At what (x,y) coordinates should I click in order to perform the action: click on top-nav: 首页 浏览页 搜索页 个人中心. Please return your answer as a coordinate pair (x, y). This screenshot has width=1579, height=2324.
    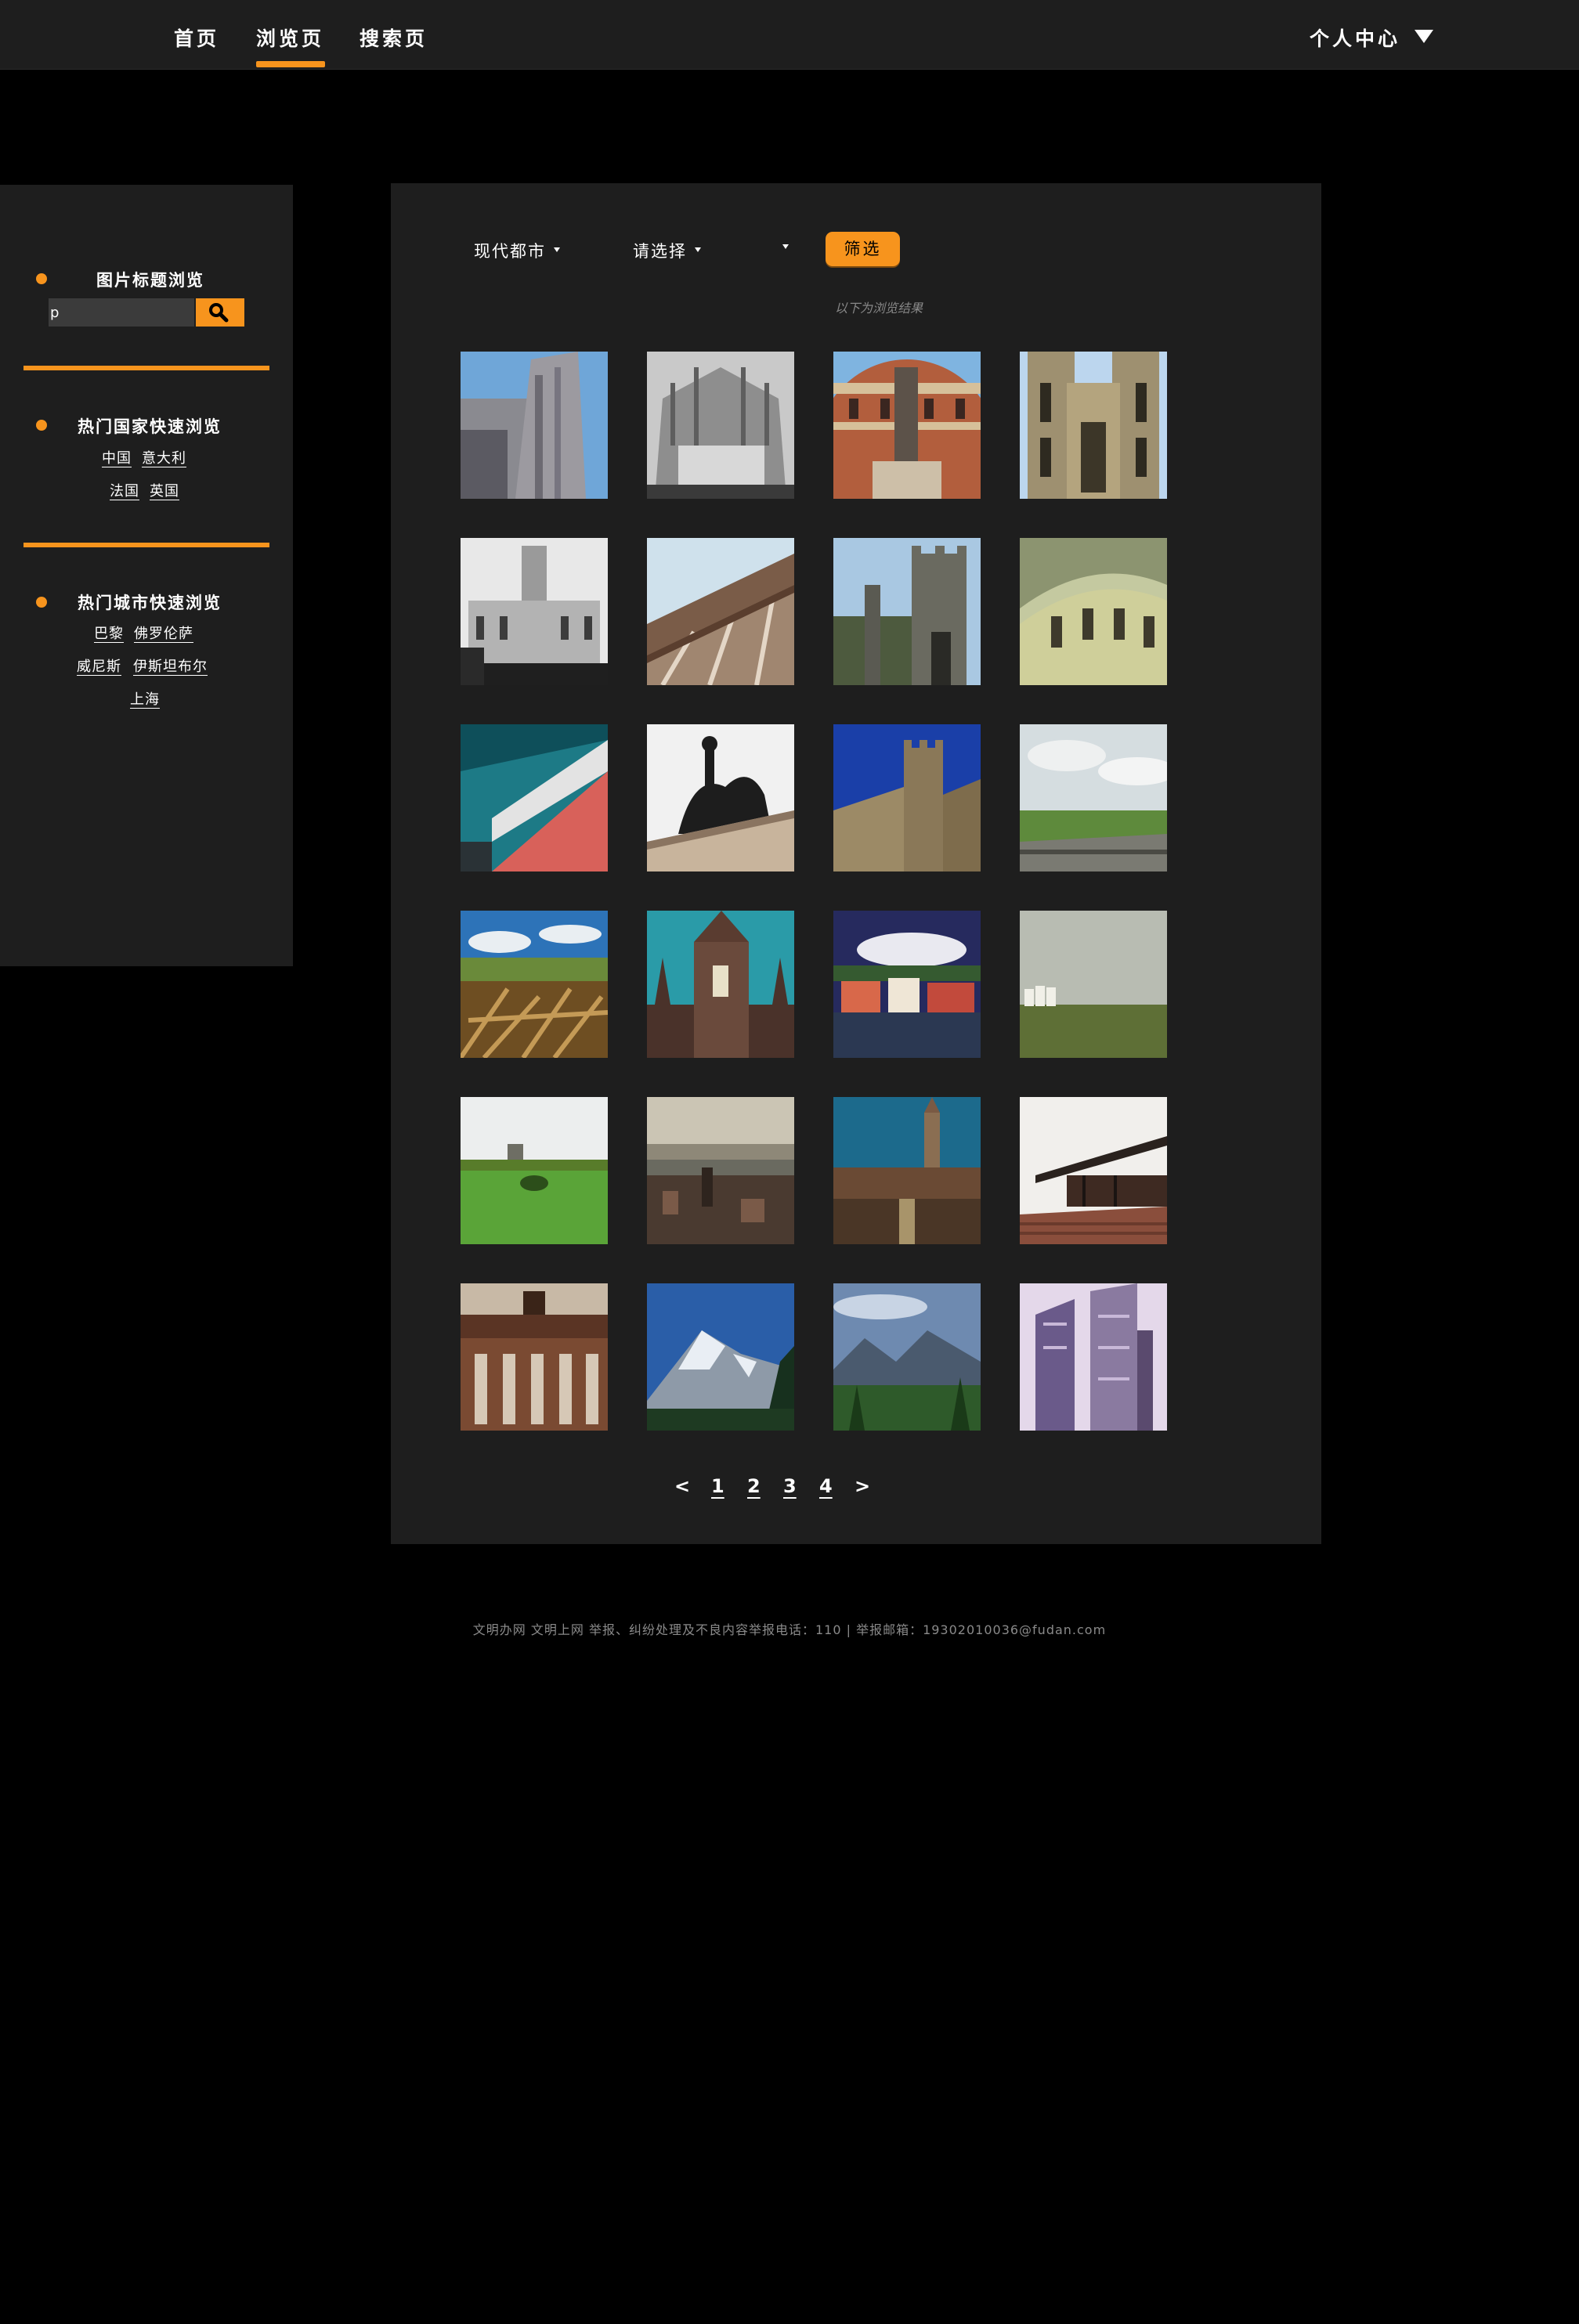
    Looking at the image, I should click on (789, 35).